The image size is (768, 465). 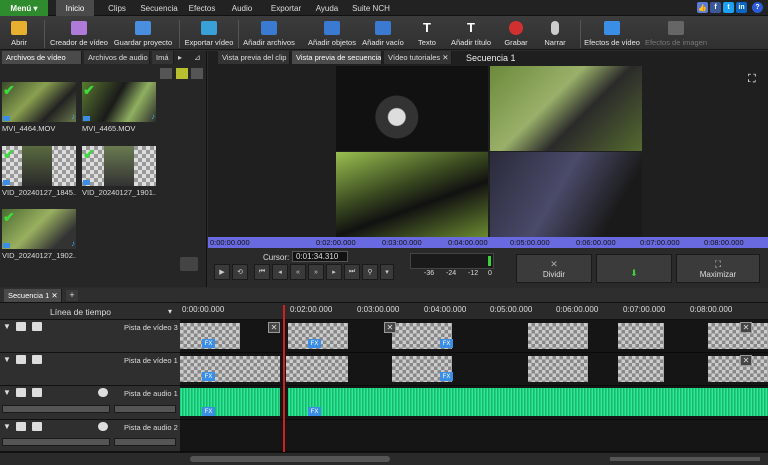 I want to click on maximize-button: ⛶ Maximizar, so click(x=718, y=268).